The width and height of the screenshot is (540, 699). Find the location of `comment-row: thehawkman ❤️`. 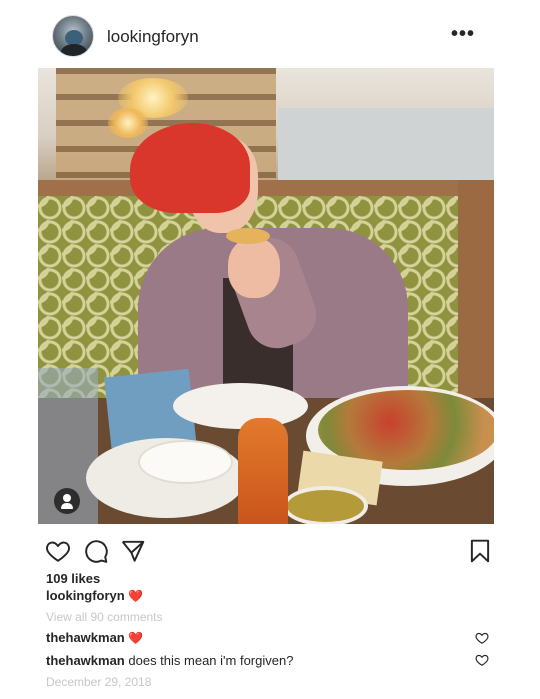

comment-row: thehawkman ❤️ is located at coordinates (94, 637).